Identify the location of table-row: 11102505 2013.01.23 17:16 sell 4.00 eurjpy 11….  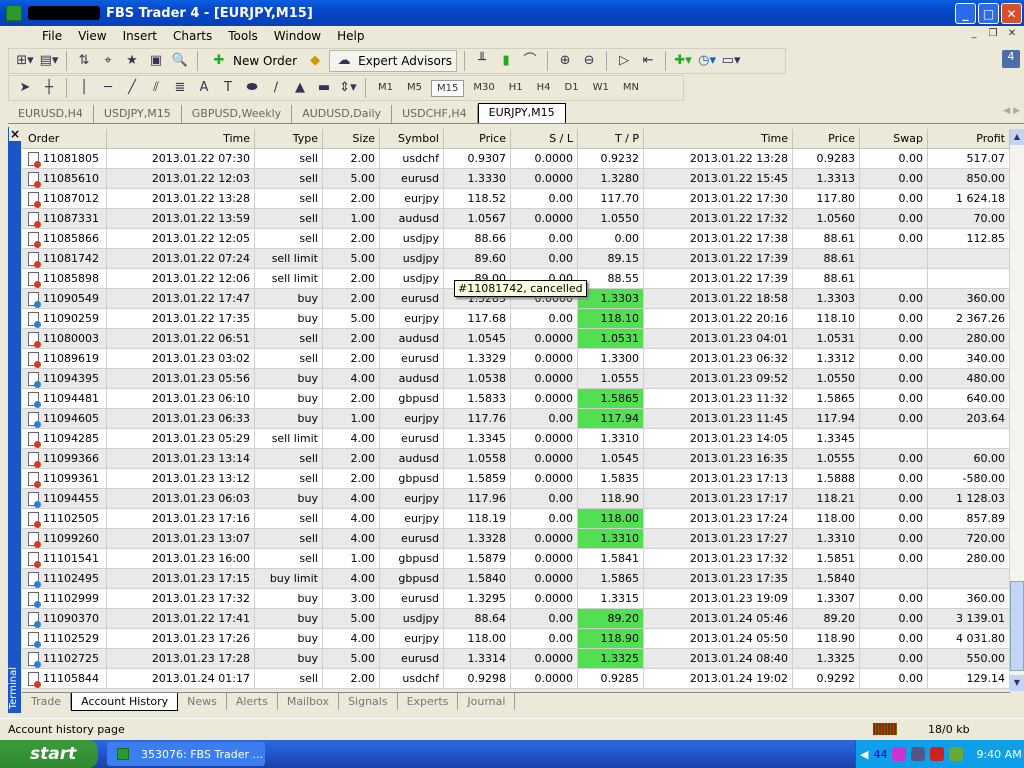
(516, 519).